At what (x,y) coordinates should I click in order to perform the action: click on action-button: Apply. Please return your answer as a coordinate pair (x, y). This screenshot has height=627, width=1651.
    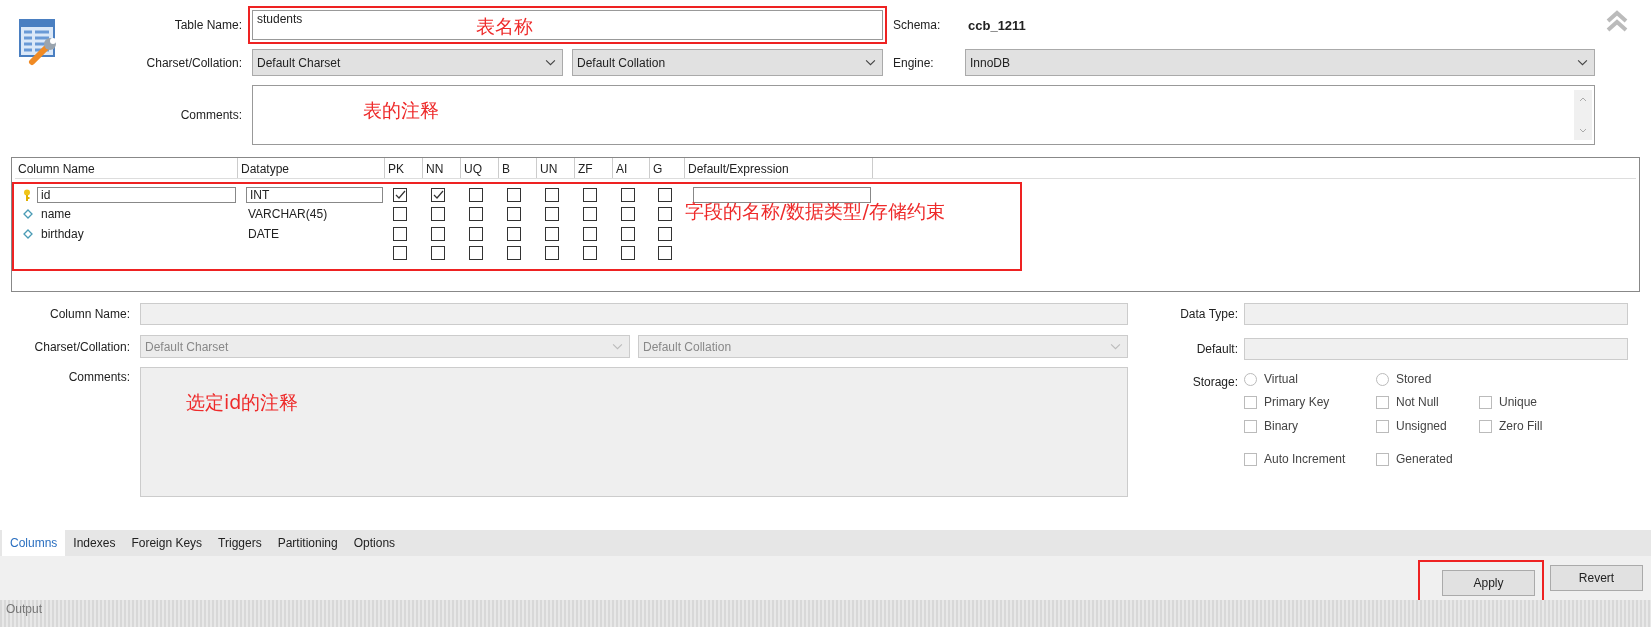
    Looking at the image, I should click on (1488, 582).